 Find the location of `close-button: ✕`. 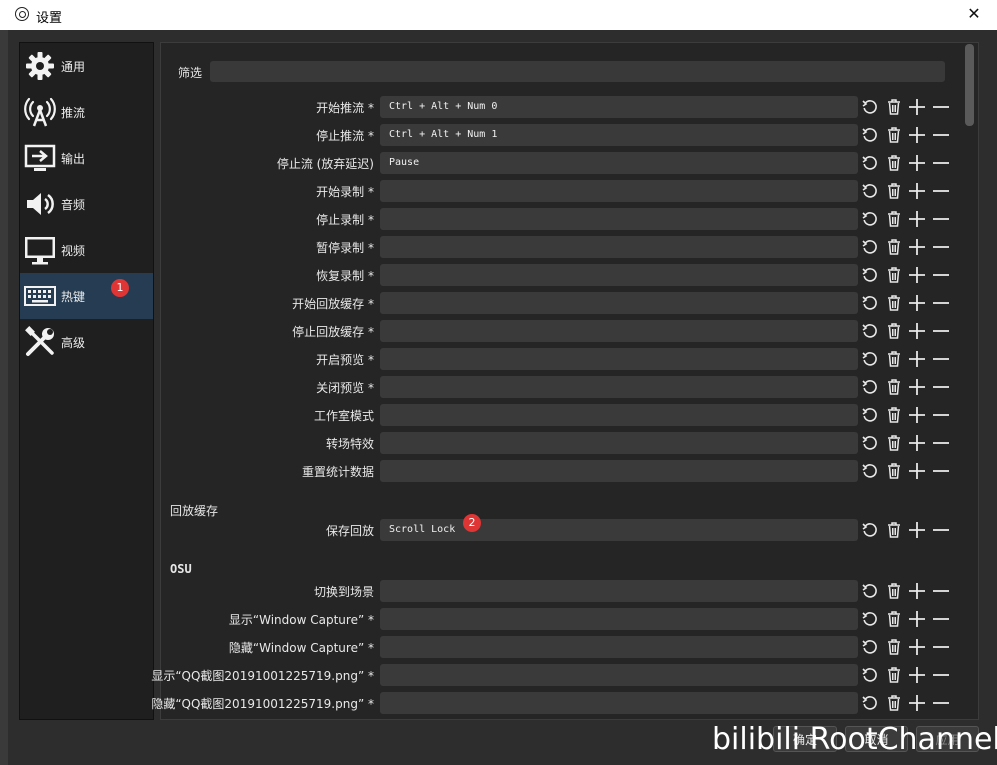

close-button: ✕ is located at coordinates (974, 14).